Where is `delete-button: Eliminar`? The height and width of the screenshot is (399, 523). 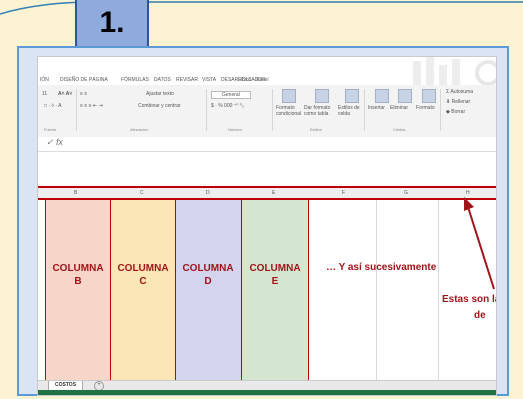 delete-button: Eliminar is located at coordinates (399, 108).